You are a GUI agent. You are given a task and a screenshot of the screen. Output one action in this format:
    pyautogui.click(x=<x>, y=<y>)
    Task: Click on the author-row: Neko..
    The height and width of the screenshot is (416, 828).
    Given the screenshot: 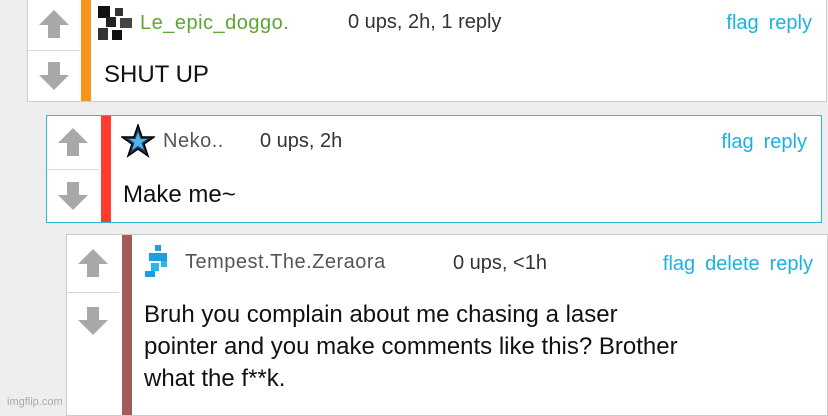 What is the action you would take?
    pyautogui.click(x=172, y=141)
    